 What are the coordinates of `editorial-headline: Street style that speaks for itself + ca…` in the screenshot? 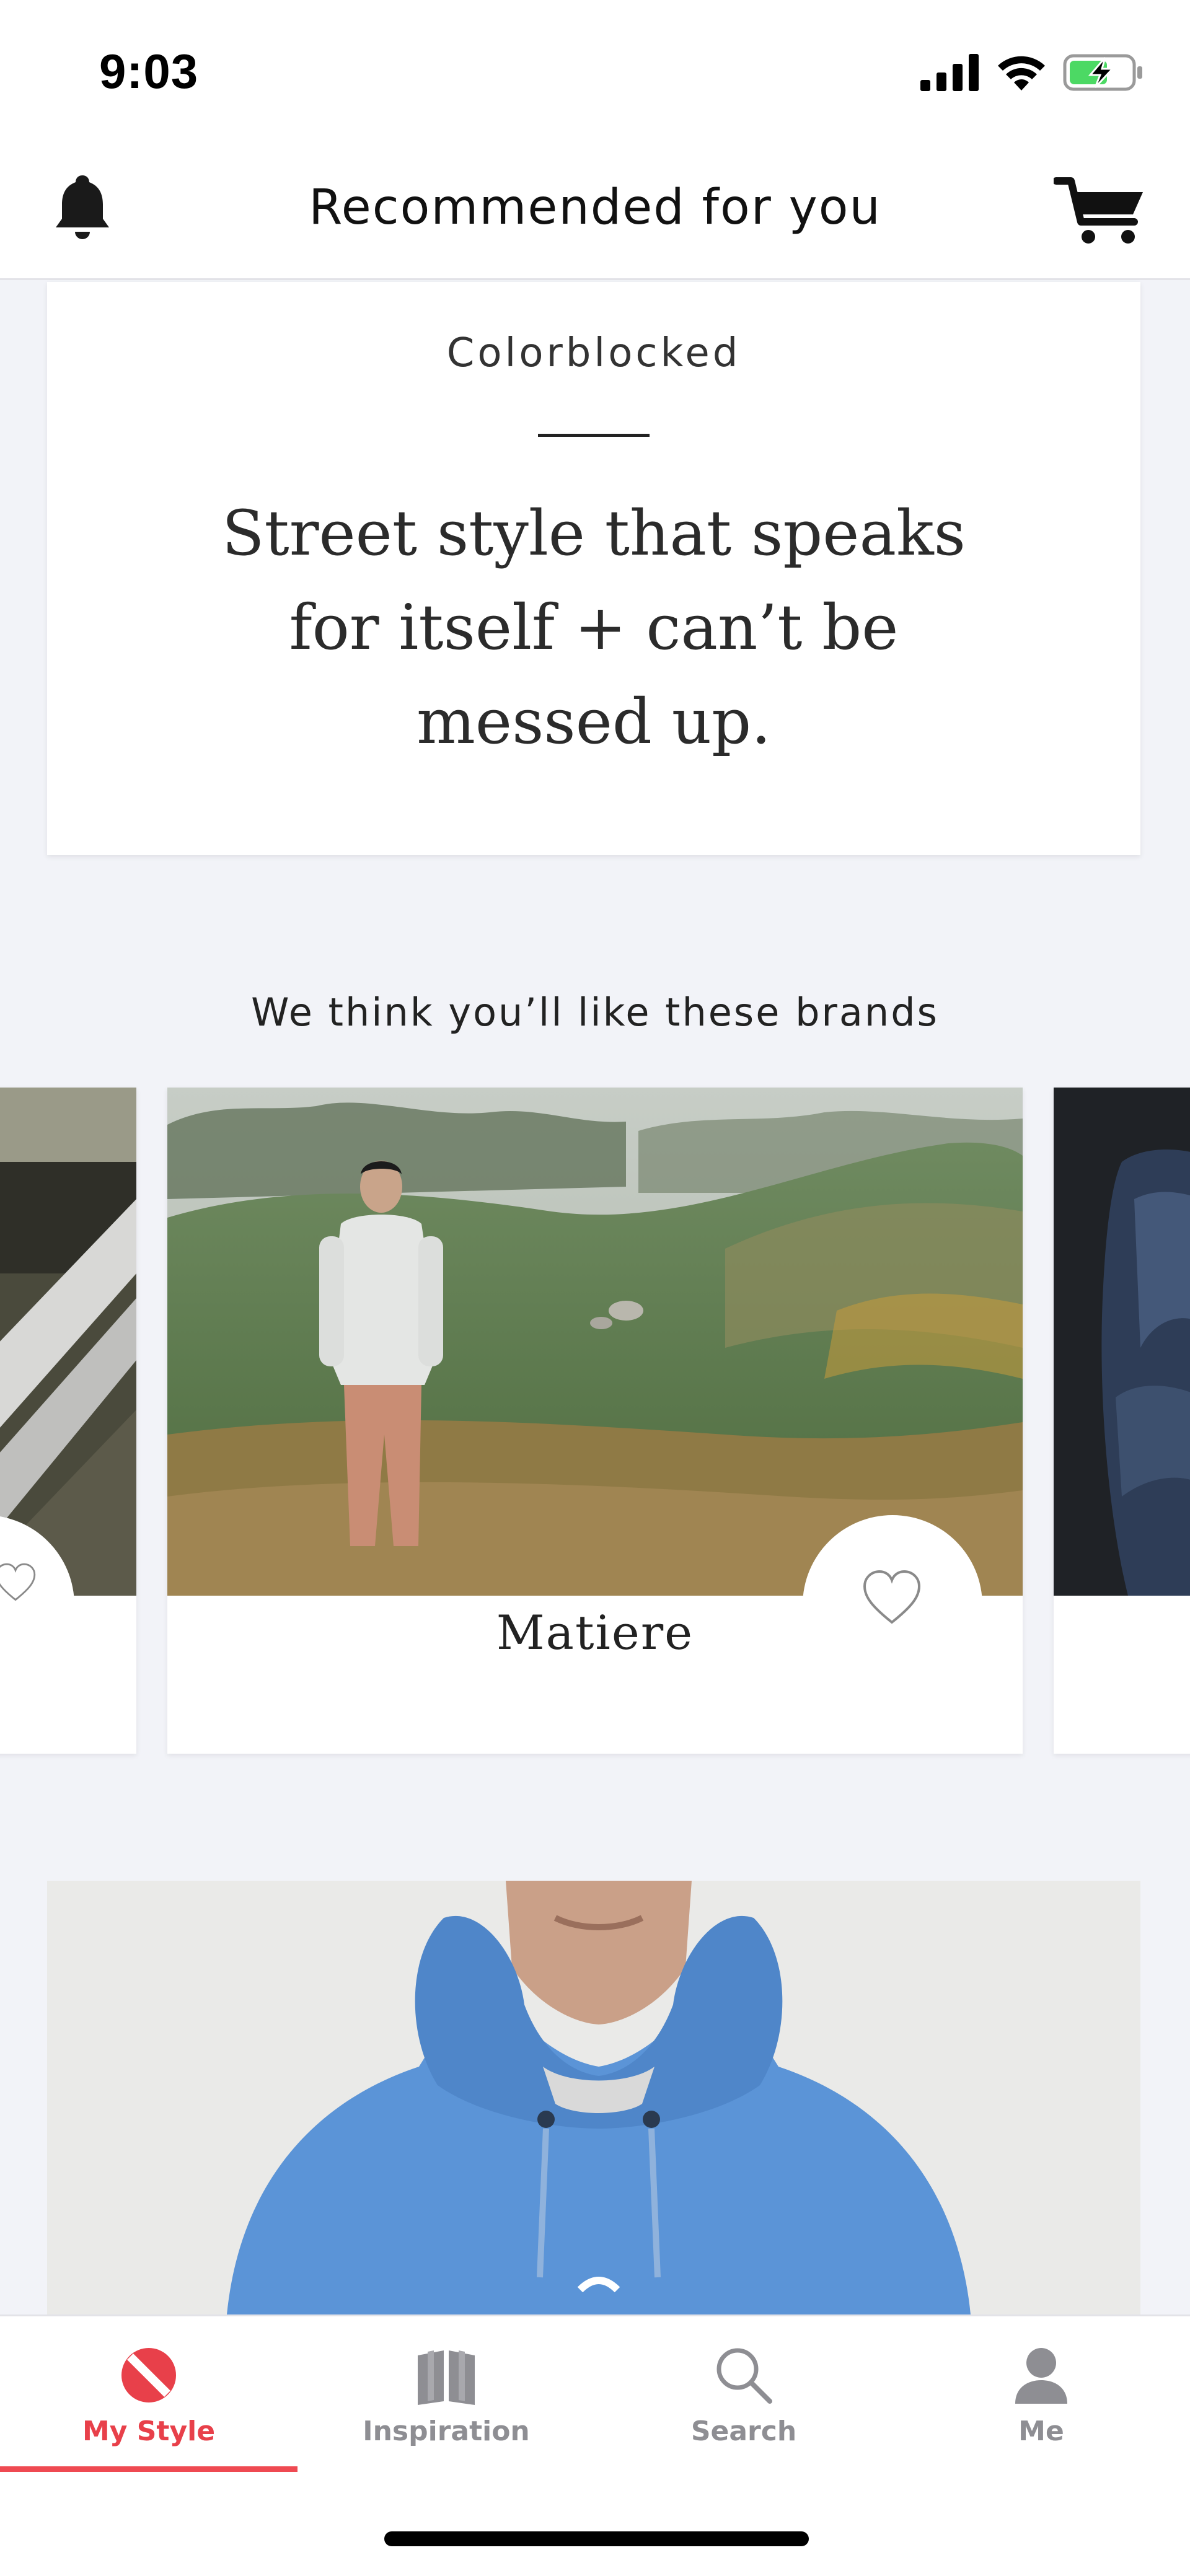 It's located at (594, 628).